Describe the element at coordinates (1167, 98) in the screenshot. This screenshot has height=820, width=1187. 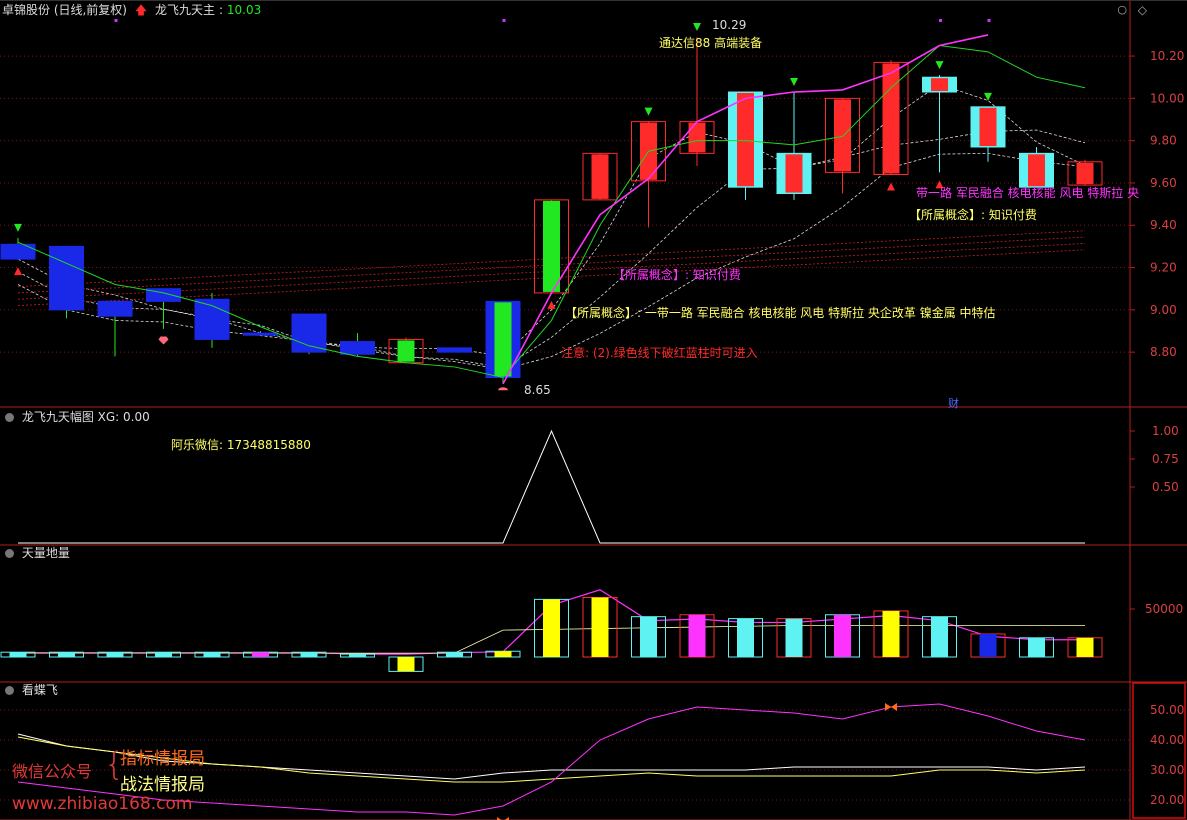
I see `y-tick-label: 10.00` at that location.